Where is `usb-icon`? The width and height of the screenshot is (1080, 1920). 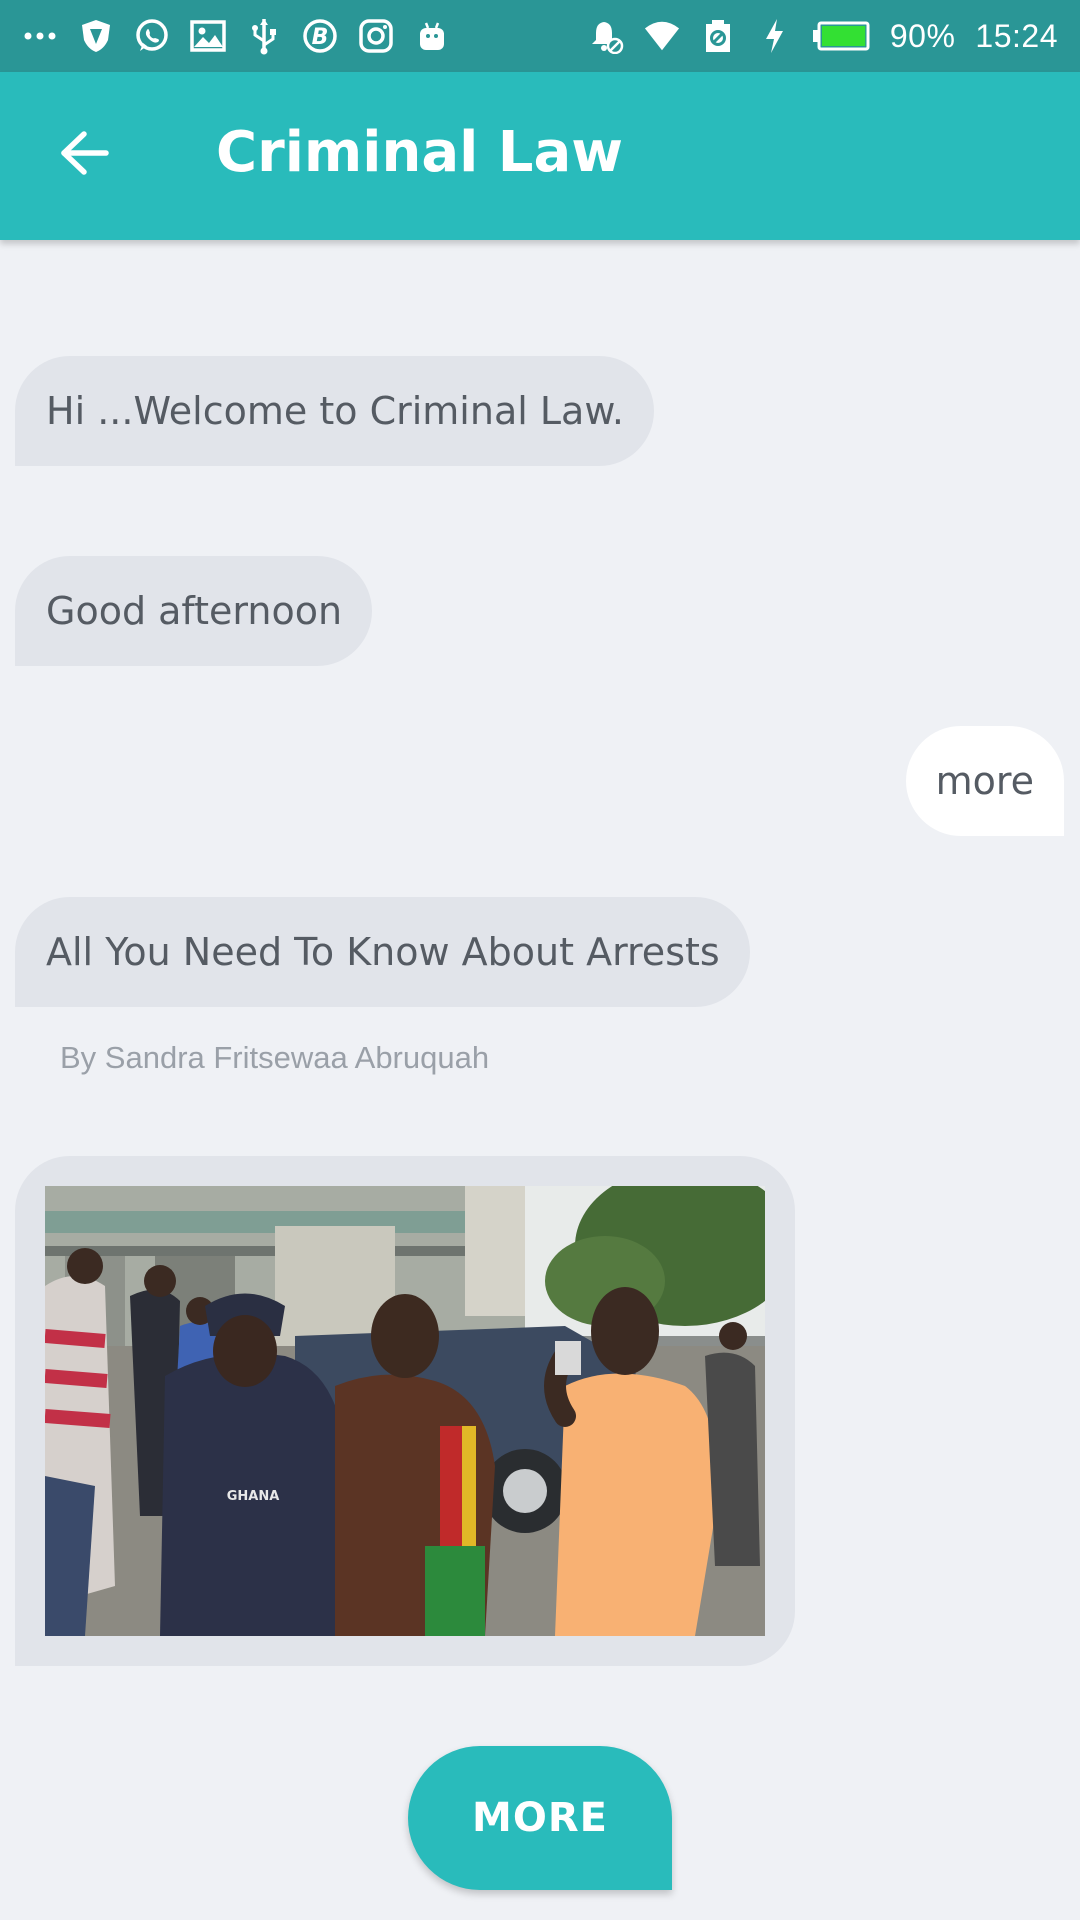
usb-icon is located at coordinates (264, 36).